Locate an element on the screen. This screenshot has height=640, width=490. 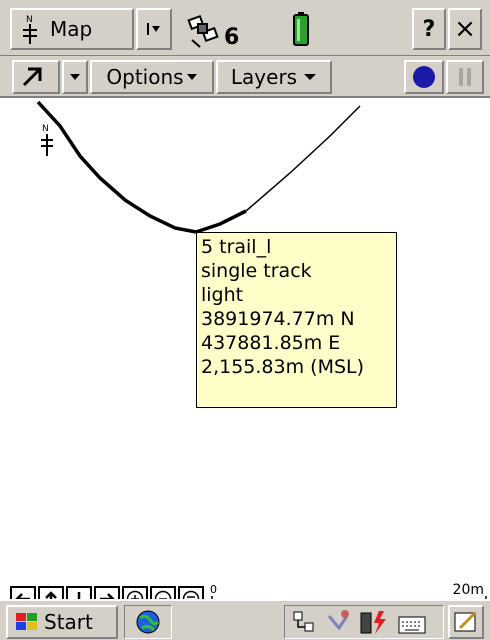
battery-icon is located at coordinates (301, 29).